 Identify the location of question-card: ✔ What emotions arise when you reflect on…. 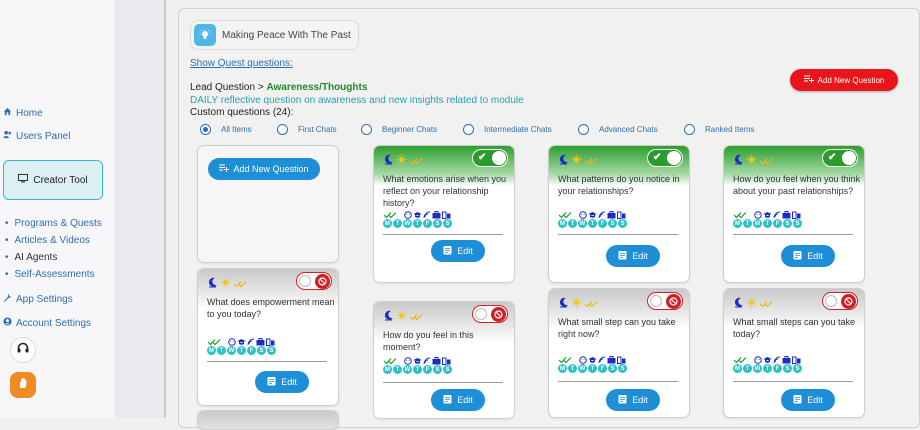
(444, 214).